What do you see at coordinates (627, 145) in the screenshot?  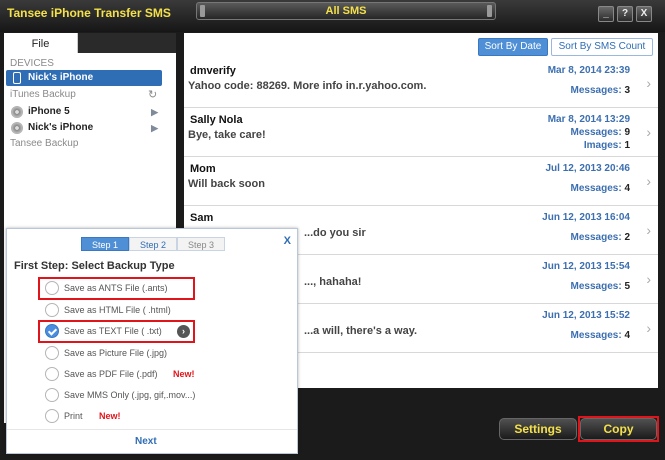 I see `images-value: 1` at bounding box center [627, 145].